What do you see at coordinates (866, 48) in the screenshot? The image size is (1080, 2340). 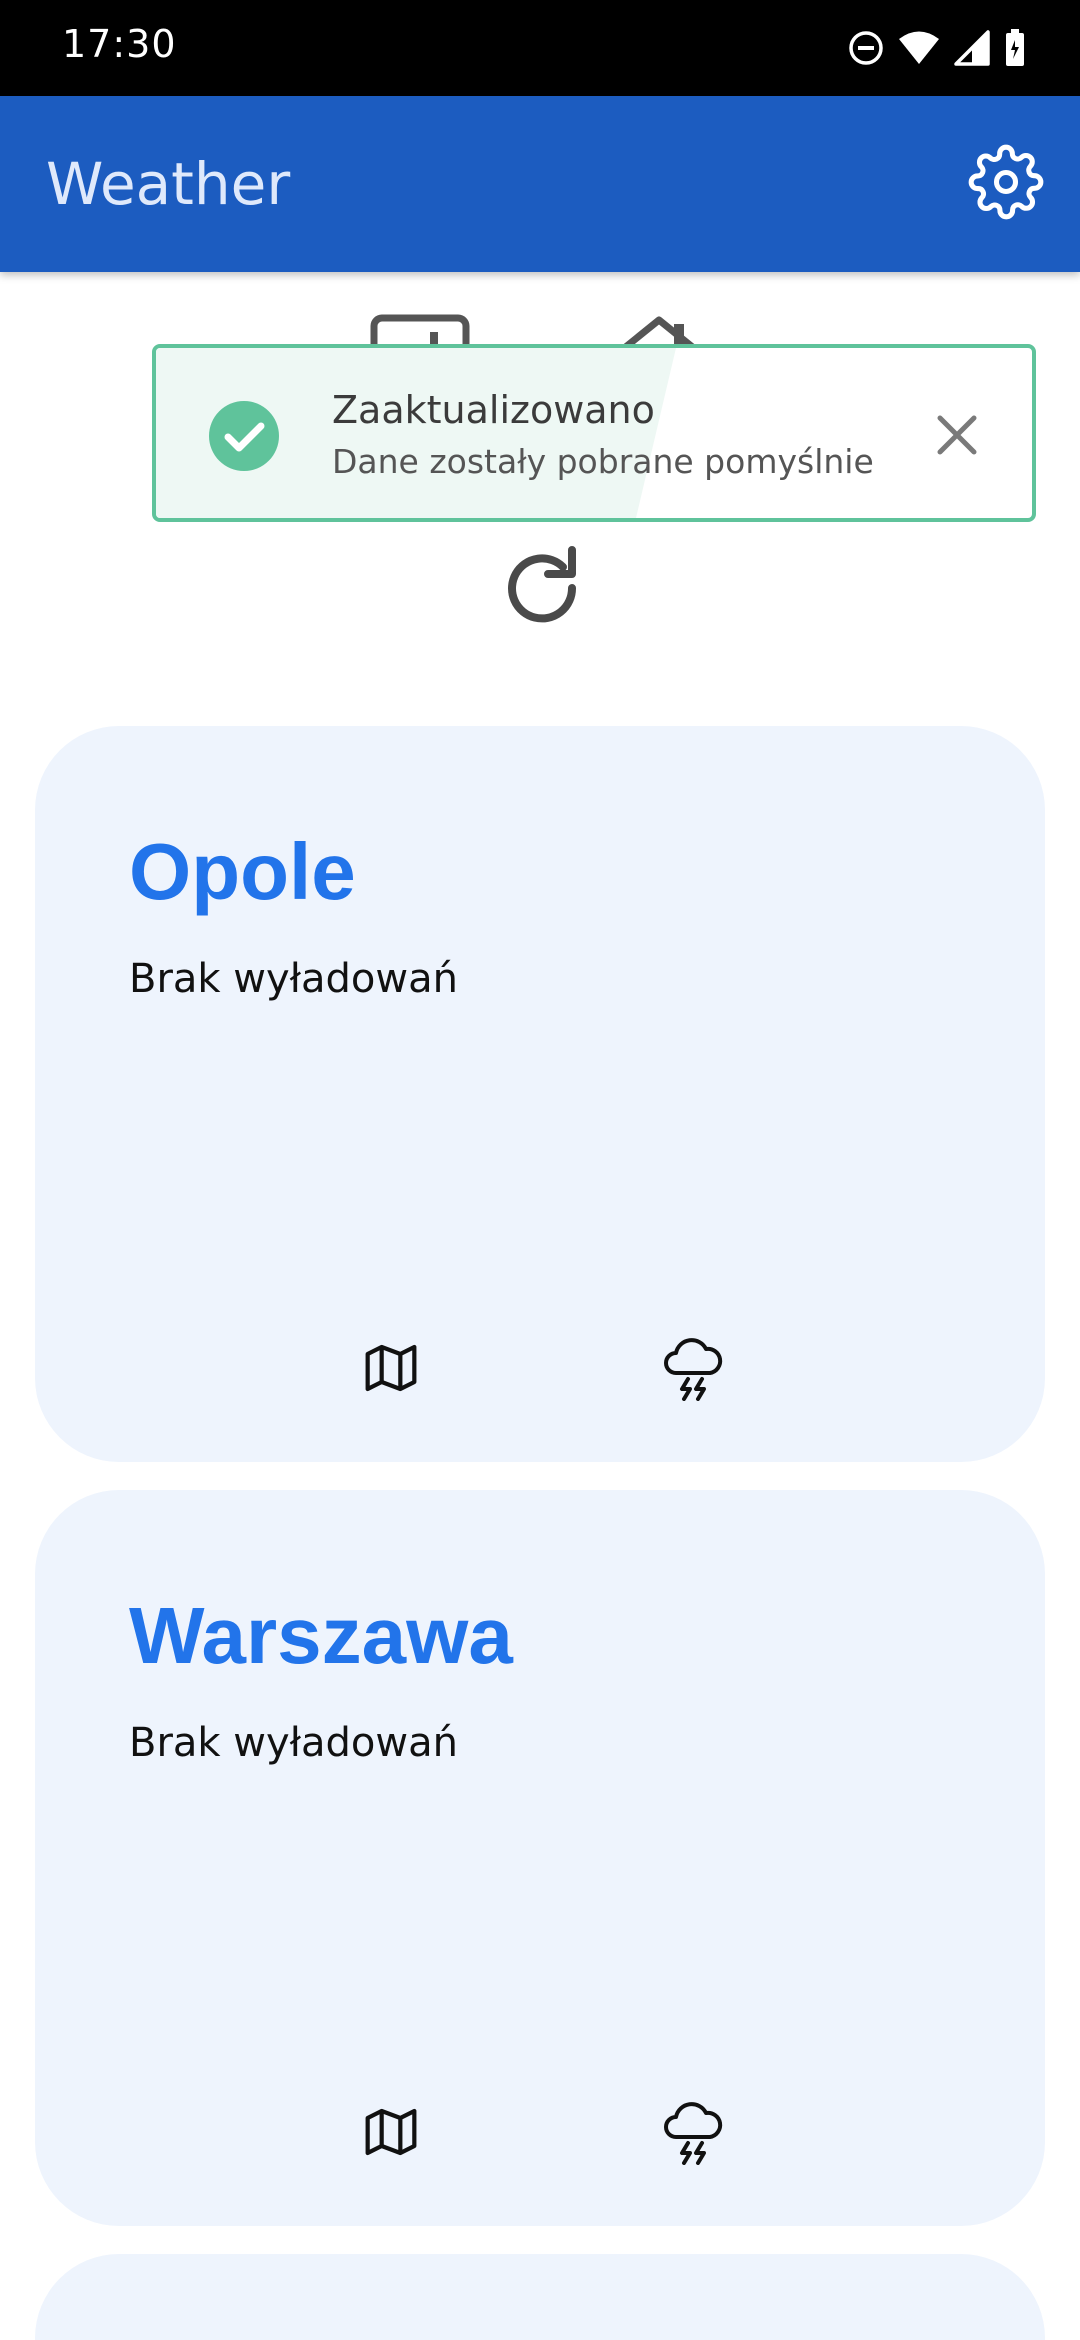 I see `do-not-disturb-icon` at bounding box center [866, 48].